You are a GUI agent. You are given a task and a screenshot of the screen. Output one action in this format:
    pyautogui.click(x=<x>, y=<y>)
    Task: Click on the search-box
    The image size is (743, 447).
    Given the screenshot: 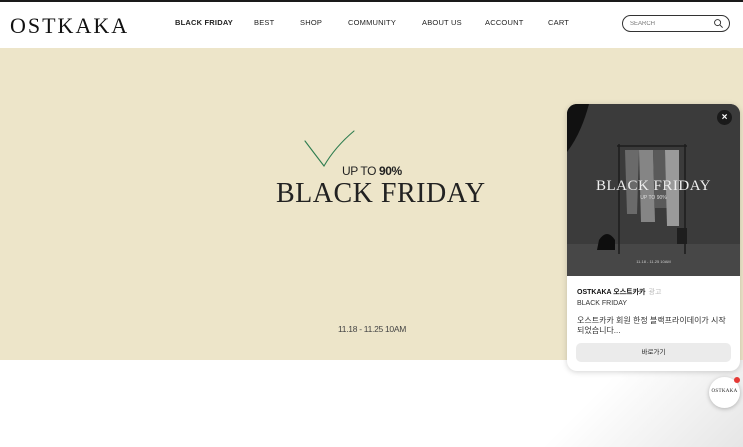 What is the action you would take?
    pyautogui.click(x=676, y=23)
    